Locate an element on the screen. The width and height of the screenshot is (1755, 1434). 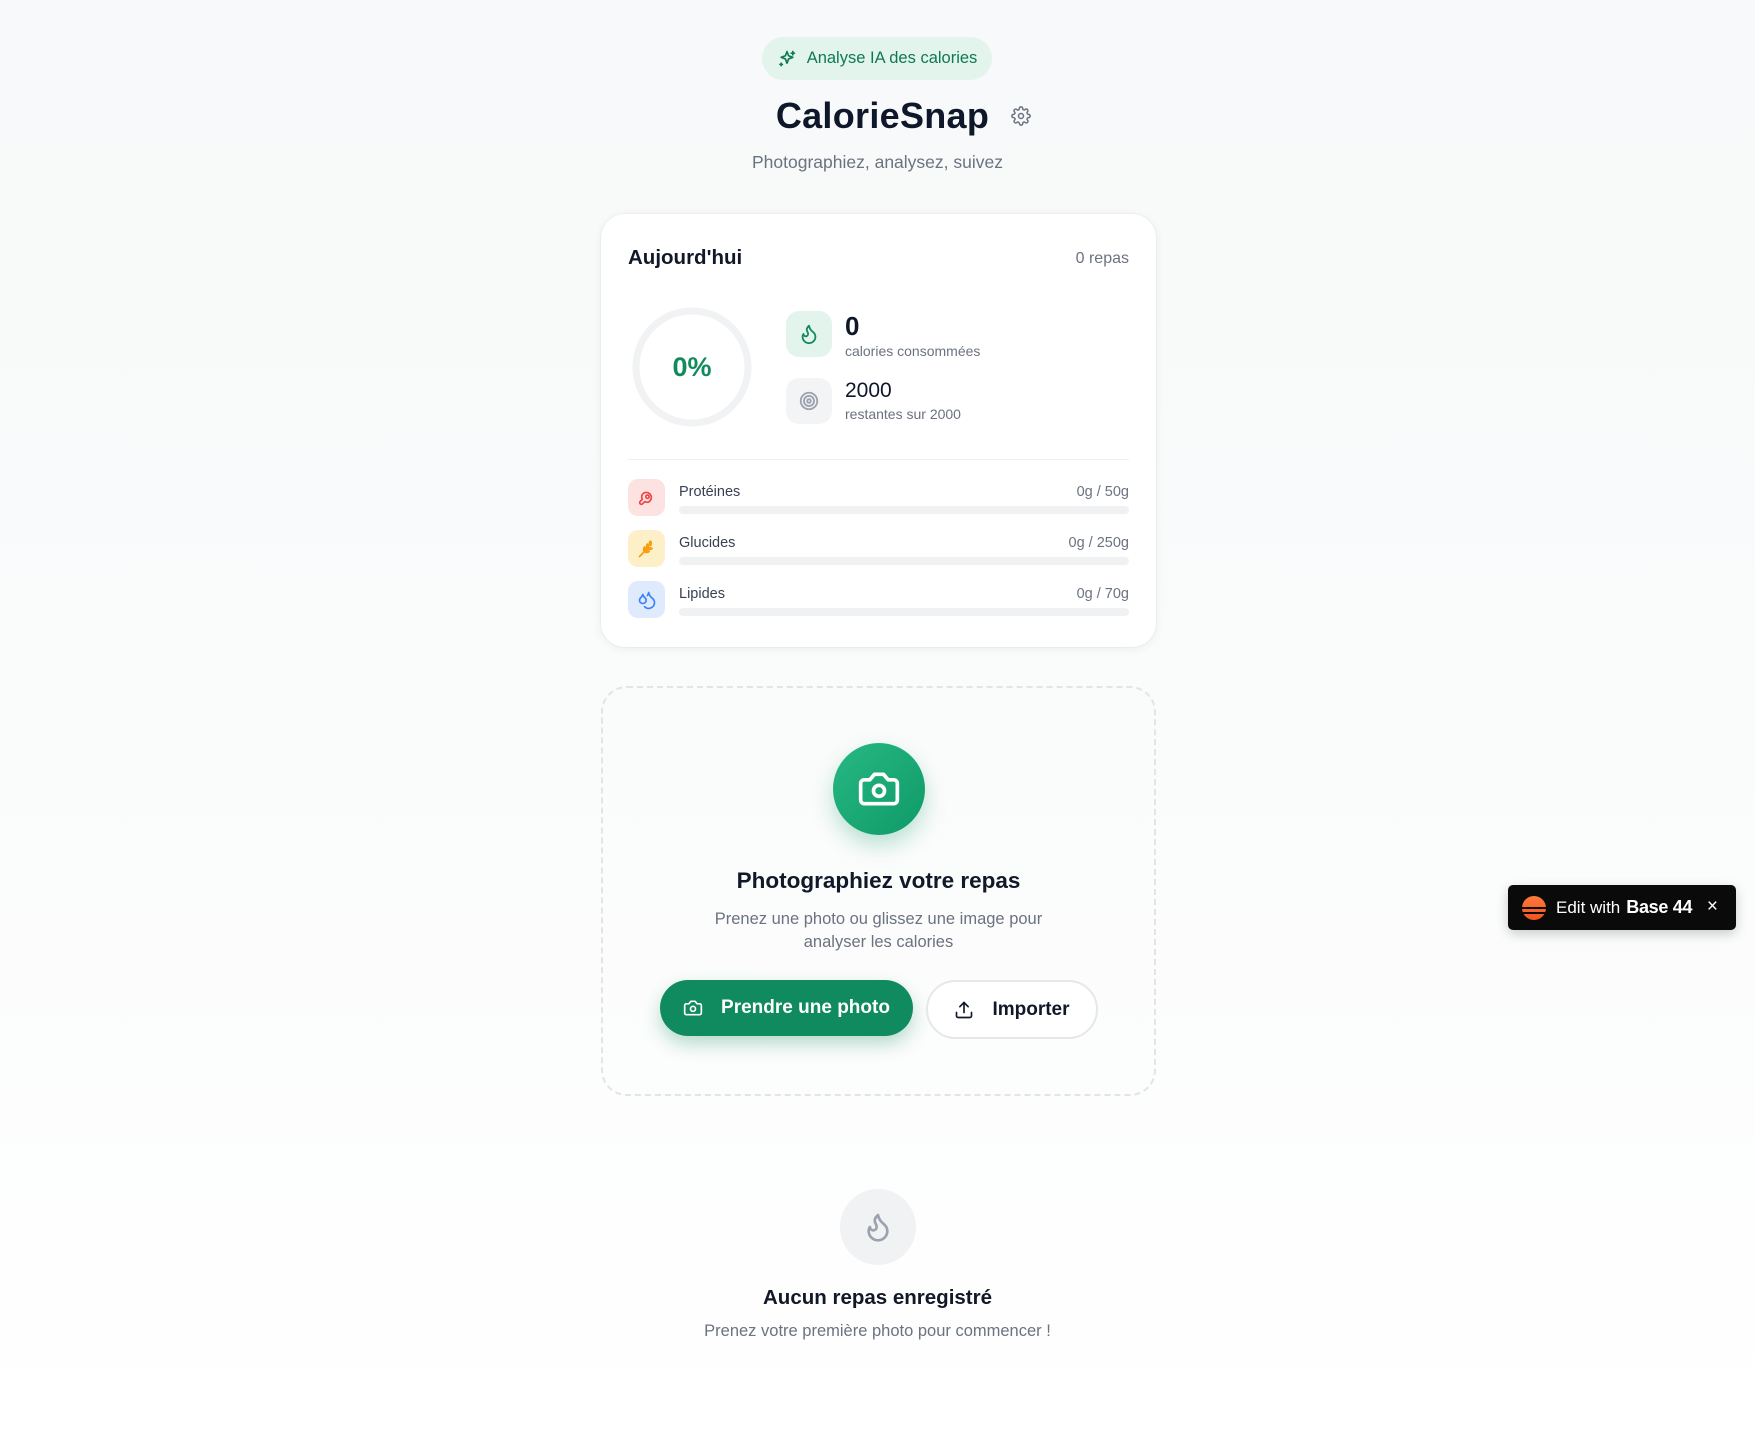
base44-logo-icon is located at coordinates (1534, 907).